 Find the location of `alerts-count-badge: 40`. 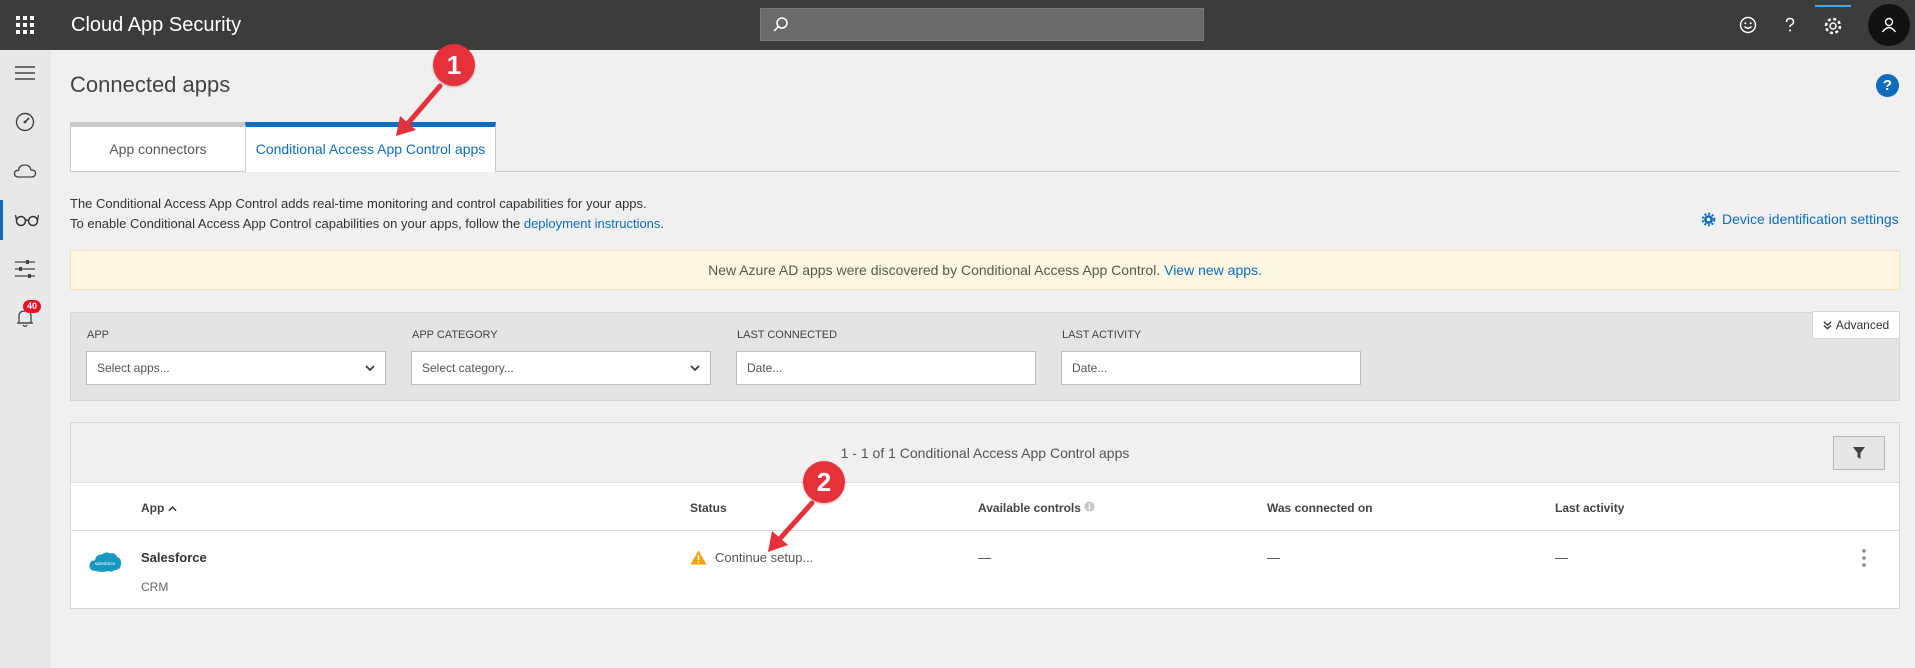

alerts-count-badge: 40 is located at coordinates (32, 306).